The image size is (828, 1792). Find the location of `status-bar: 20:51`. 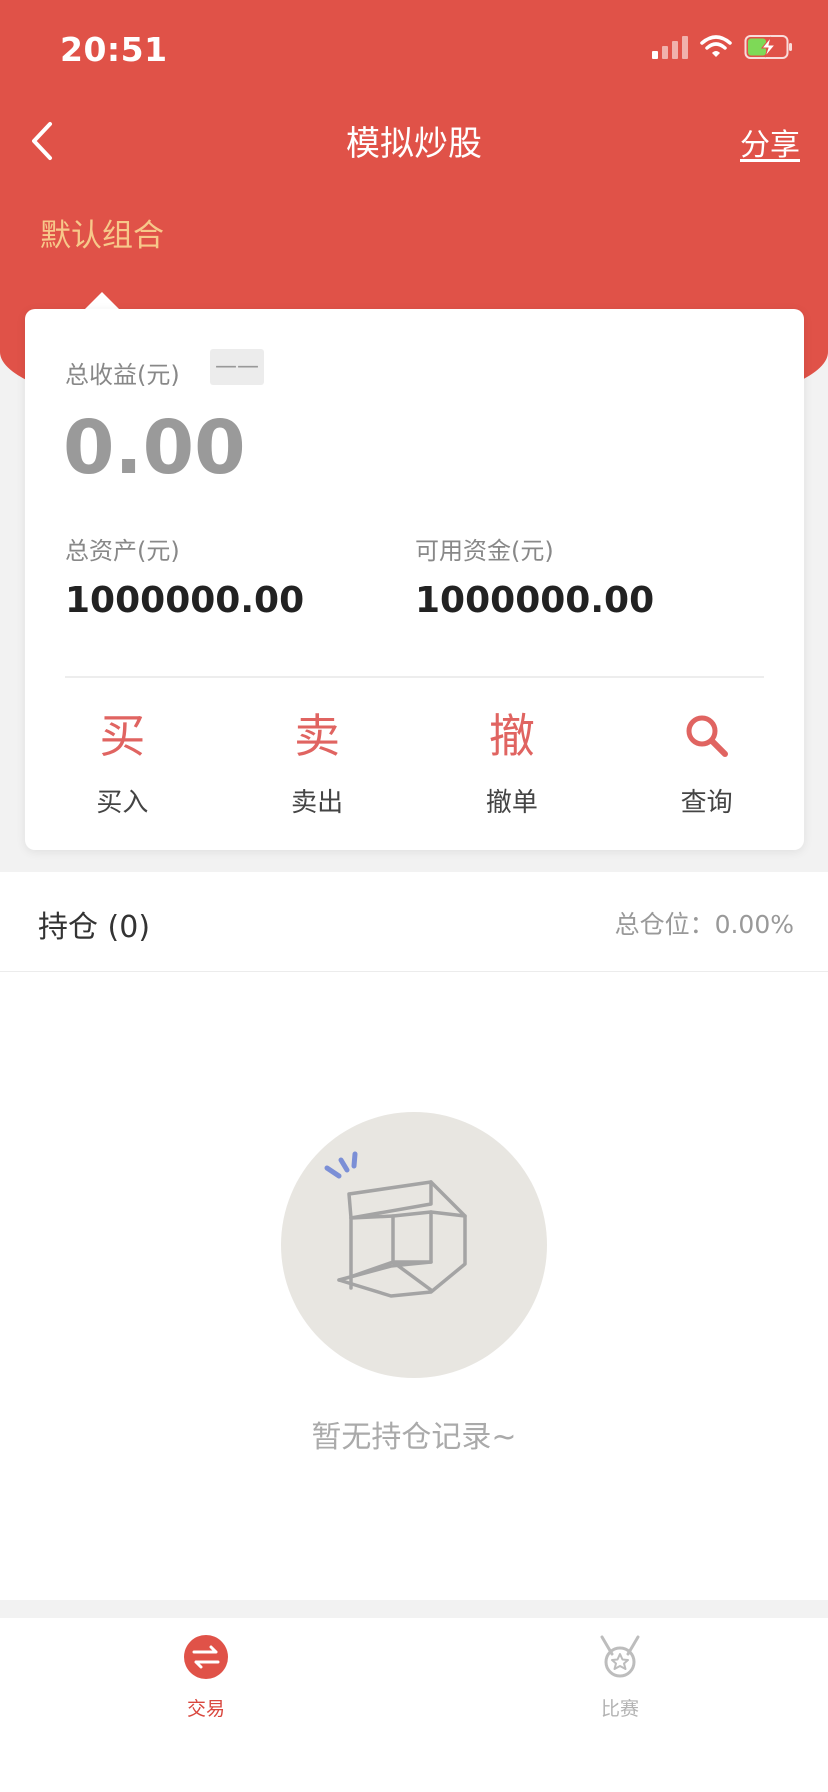

status-bar: 20:51 is located at coordinates (414, 50).